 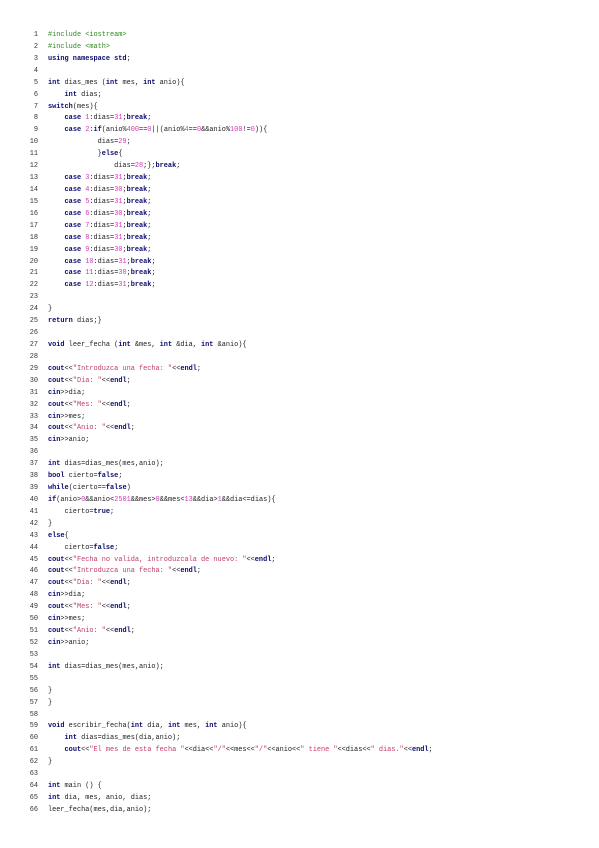 I want to click on code-line: 21 case 11:dias=30;break;, so click(x=230, y=274).